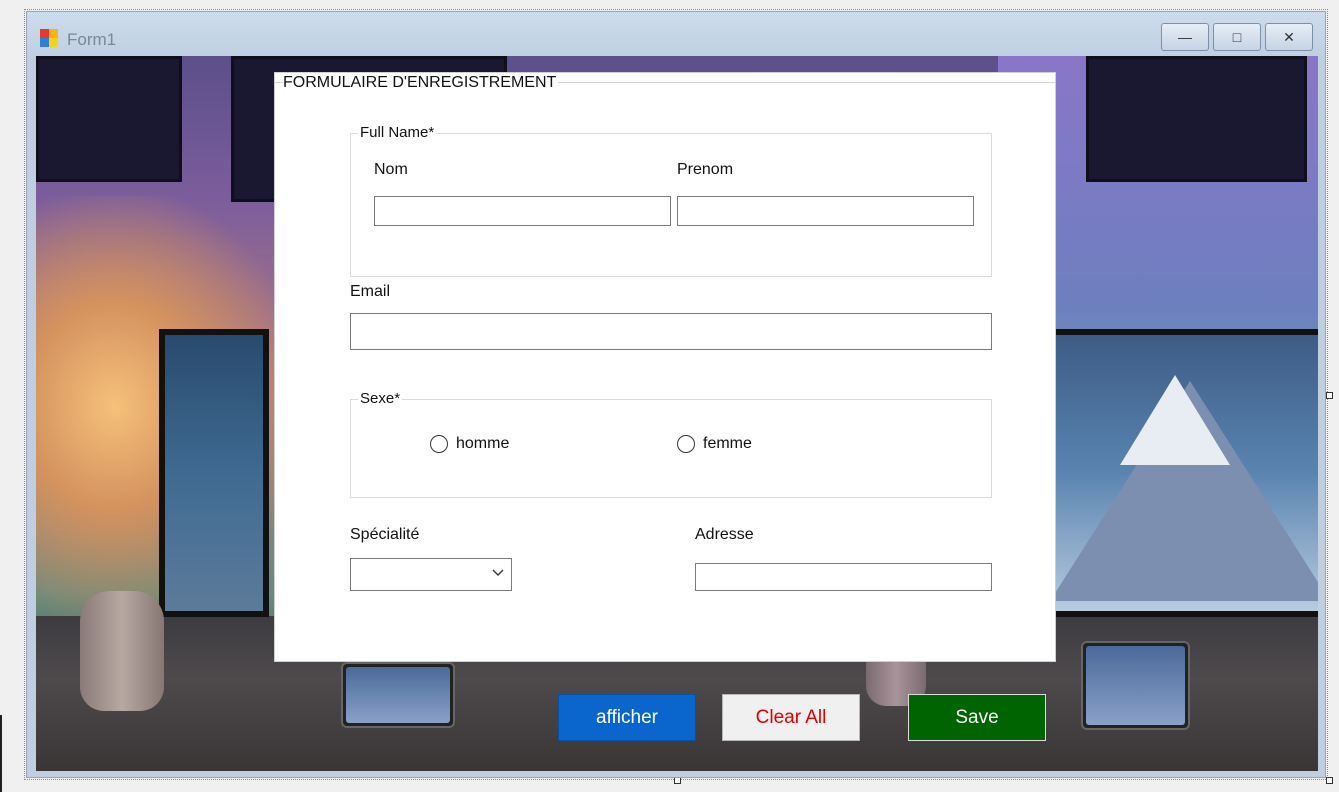 This screenshot has width=1339, height=792. I want to click on chevron-down-icon, so click(498, 572).